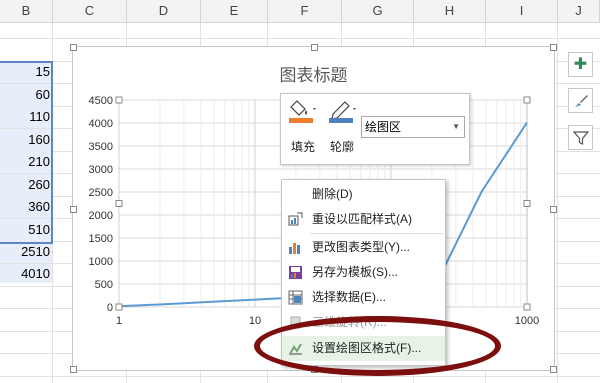 The image size is (600, 383). I want to click on chart-filters-button, so click(580, 137).